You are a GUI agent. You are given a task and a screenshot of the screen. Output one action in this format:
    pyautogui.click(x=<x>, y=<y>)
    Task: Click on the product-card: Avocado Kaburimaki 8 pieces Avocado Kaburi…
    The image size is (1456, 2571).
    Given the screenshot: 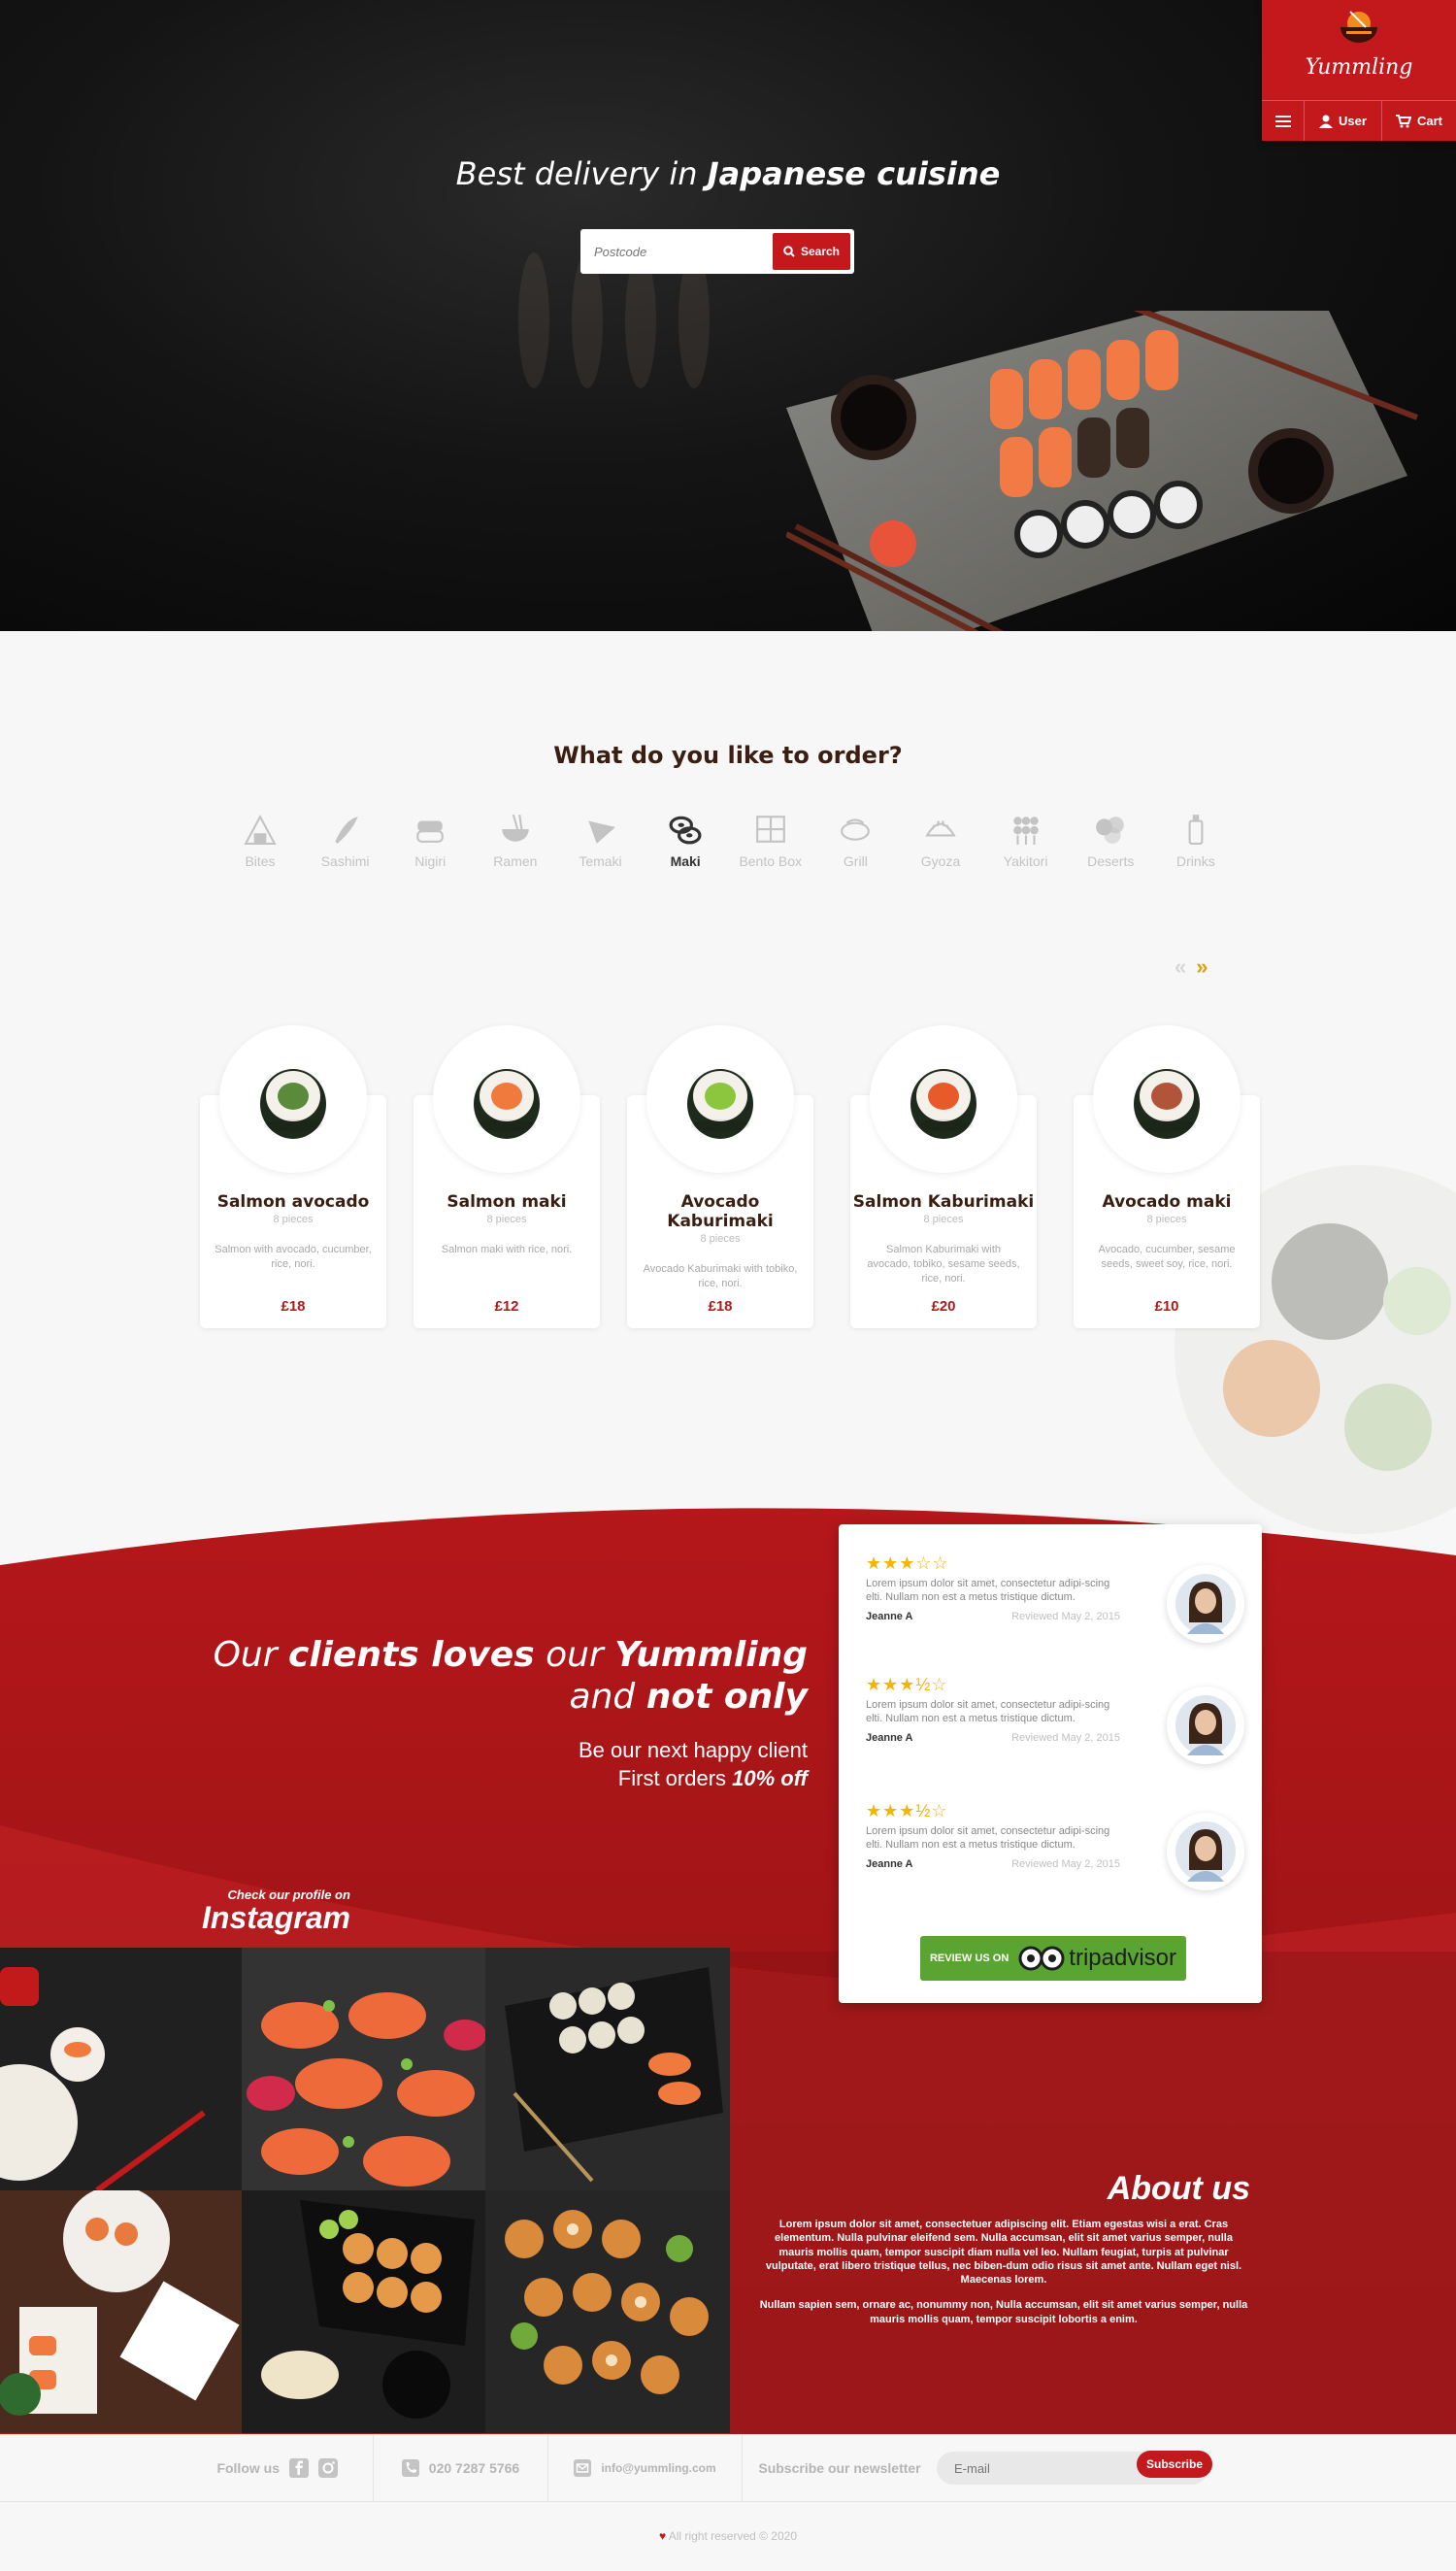 What is the action you would take?
    pyautogui.click(x=720, y=1176)
    